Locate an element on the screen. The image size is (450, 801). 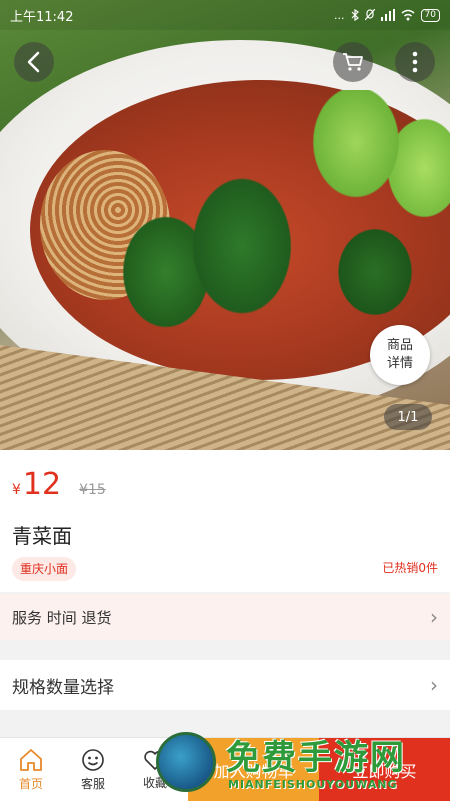
price-symbol: ¥ is located at coordinates (16, 490).